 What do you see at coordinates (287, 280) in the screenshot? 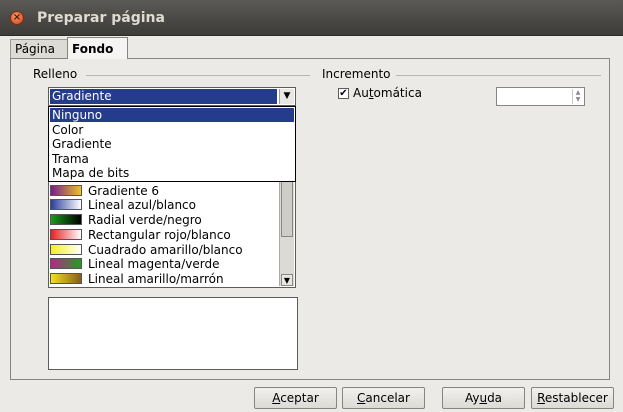
I see `scroll-down-arrow-icon: ▼` at bounding box center [287, 280].